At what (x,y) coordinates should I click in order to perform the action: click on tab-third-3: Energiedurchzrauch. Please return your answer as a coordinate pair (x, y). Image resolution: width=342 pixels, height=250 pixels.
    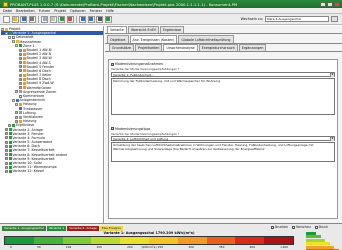
    Looking at the image, I should click on (218, 47).